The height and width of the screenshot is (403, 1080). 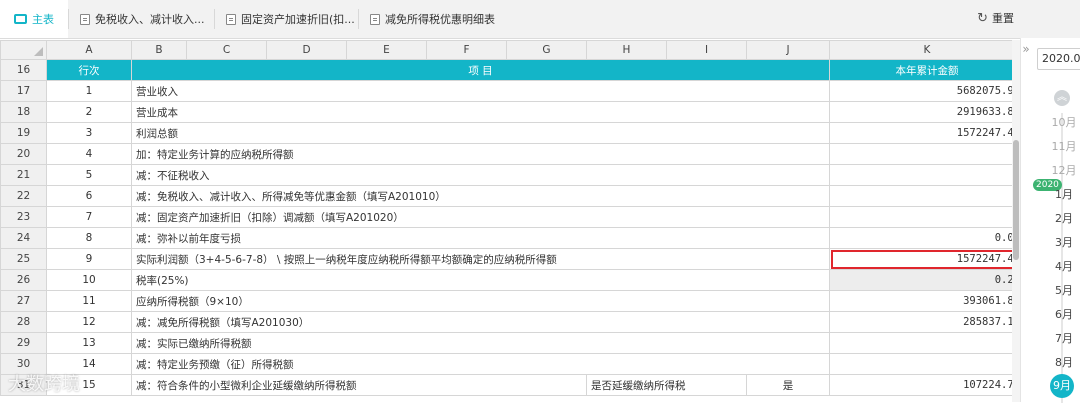 What do you see at coordinates (159, 50) in the screenshot?
I see `column-header: B` at bounding box center [159, 50].